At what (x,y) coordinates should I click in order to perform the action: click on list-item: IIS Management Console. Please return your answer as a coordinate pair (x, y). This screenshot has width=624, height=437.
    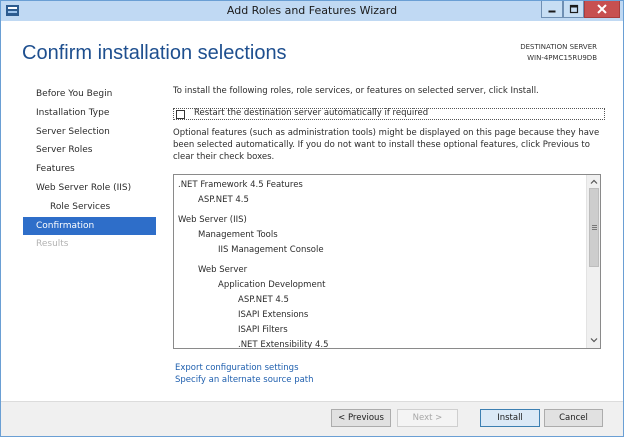
    Looking at the image, I should click on (271, 250).